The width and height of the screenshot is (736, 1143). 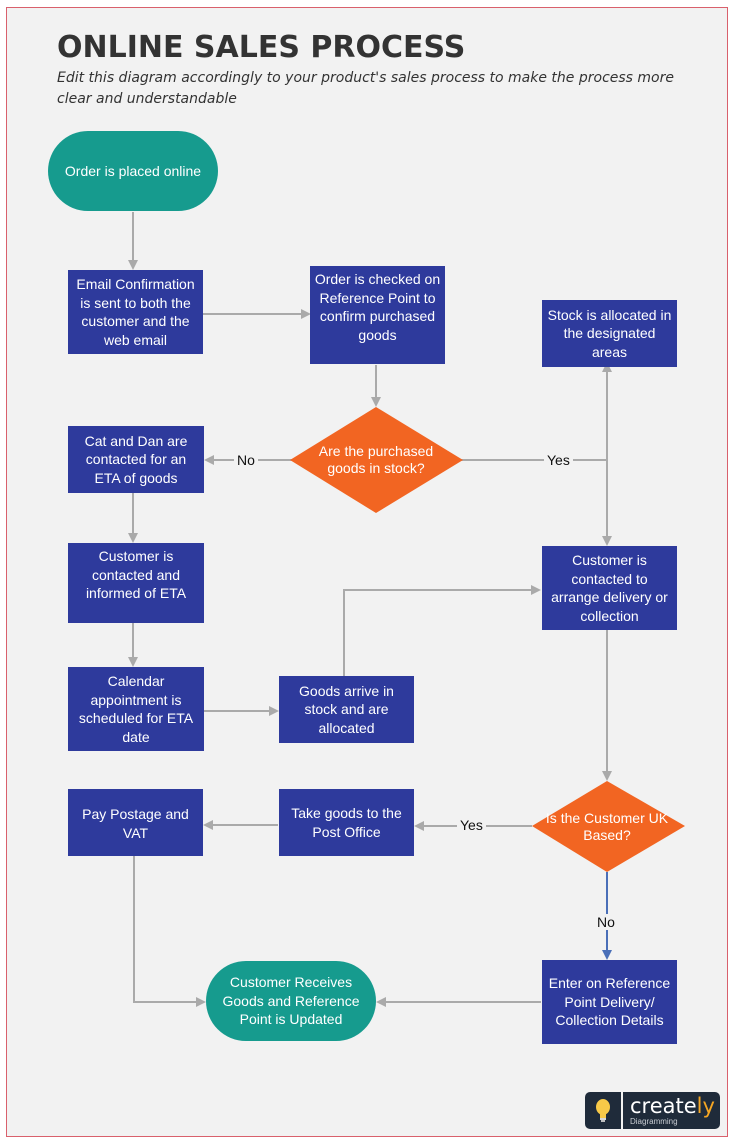 What do you see at coordinates (606, 922) in the screenshot?
I see `edge-label-uk-no: No` at bounding box center [606, 922].